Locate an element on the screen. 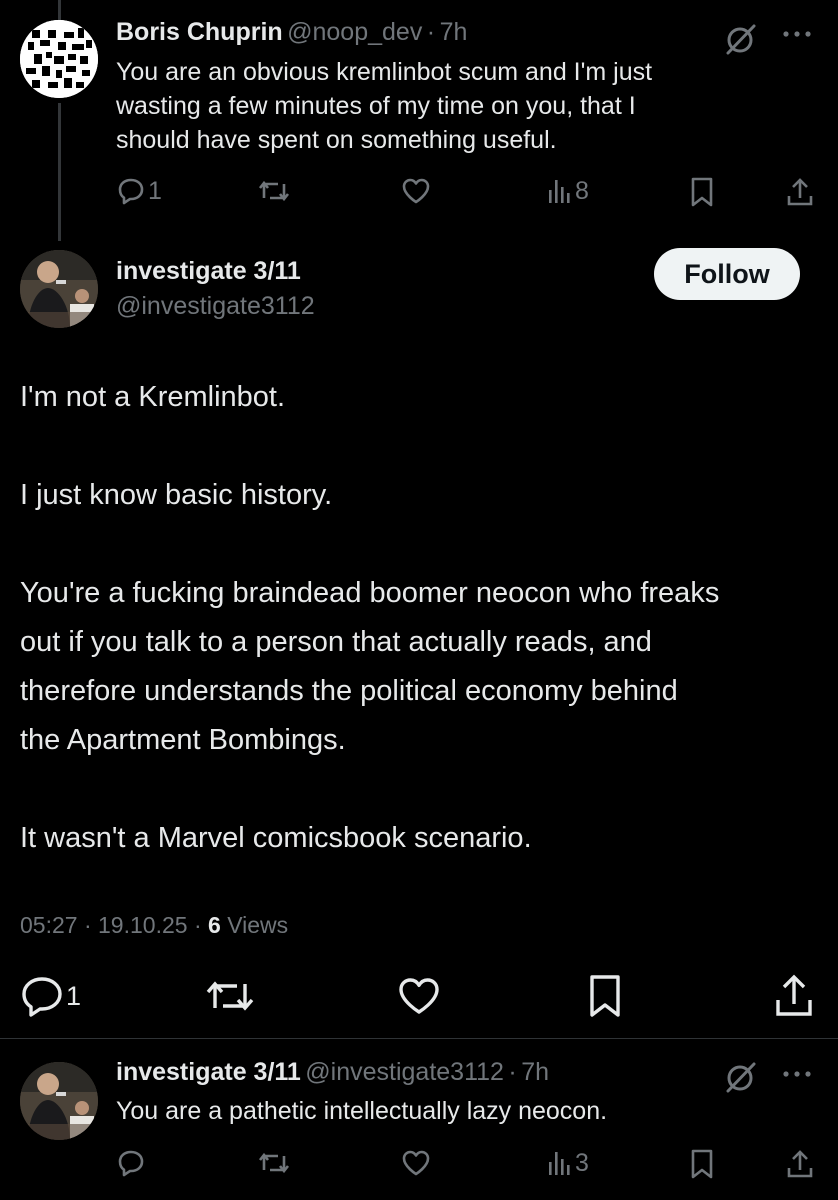 Image resolution: width=838 pixels, height=1200 pixels. reply-header: Boris Chuprin @noop_dev · 7h is located at coordinates (291, 32).